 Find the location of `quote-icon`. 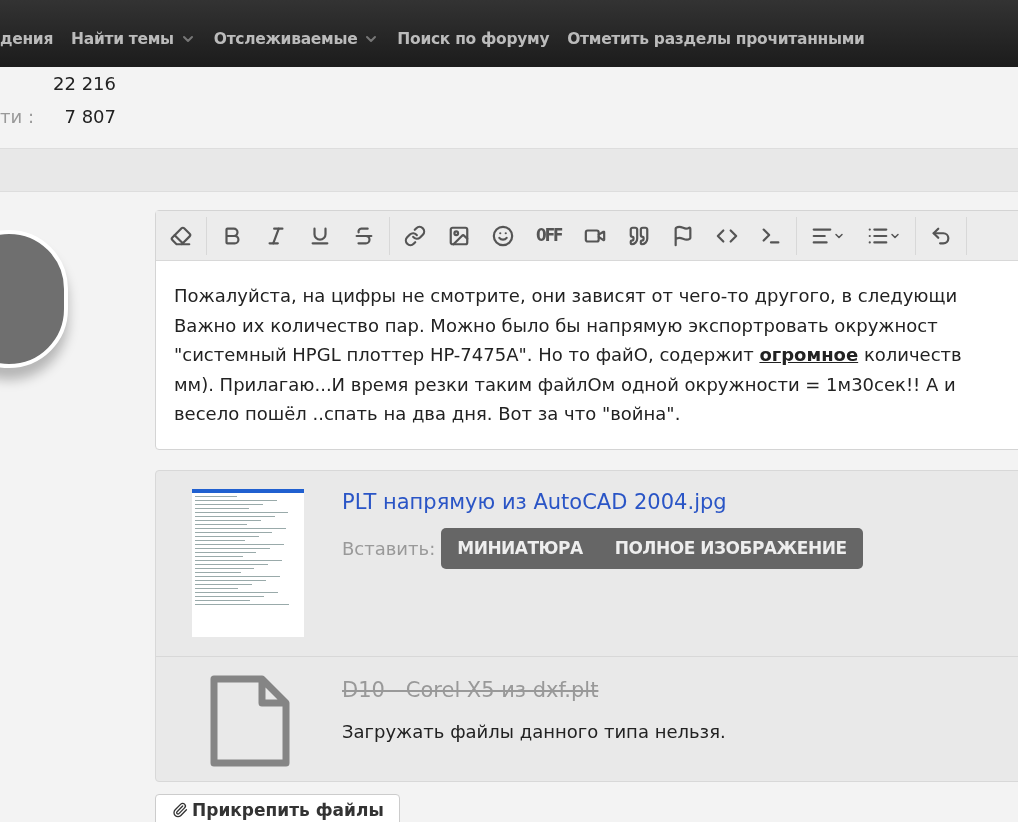

quote-icon is located at coordinates (638, 235).